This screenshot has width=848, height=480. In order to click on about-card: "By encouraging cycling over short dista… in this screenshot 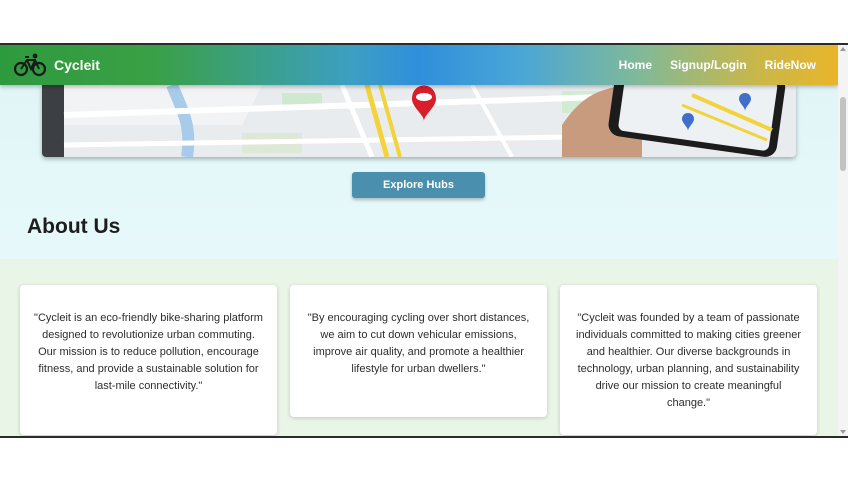, I will do `click(418, 351)`.